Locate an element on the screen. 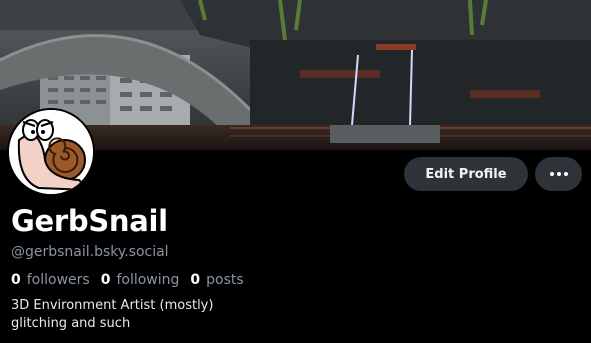  snail-avatar-icon is located at coordinates (51, 152).